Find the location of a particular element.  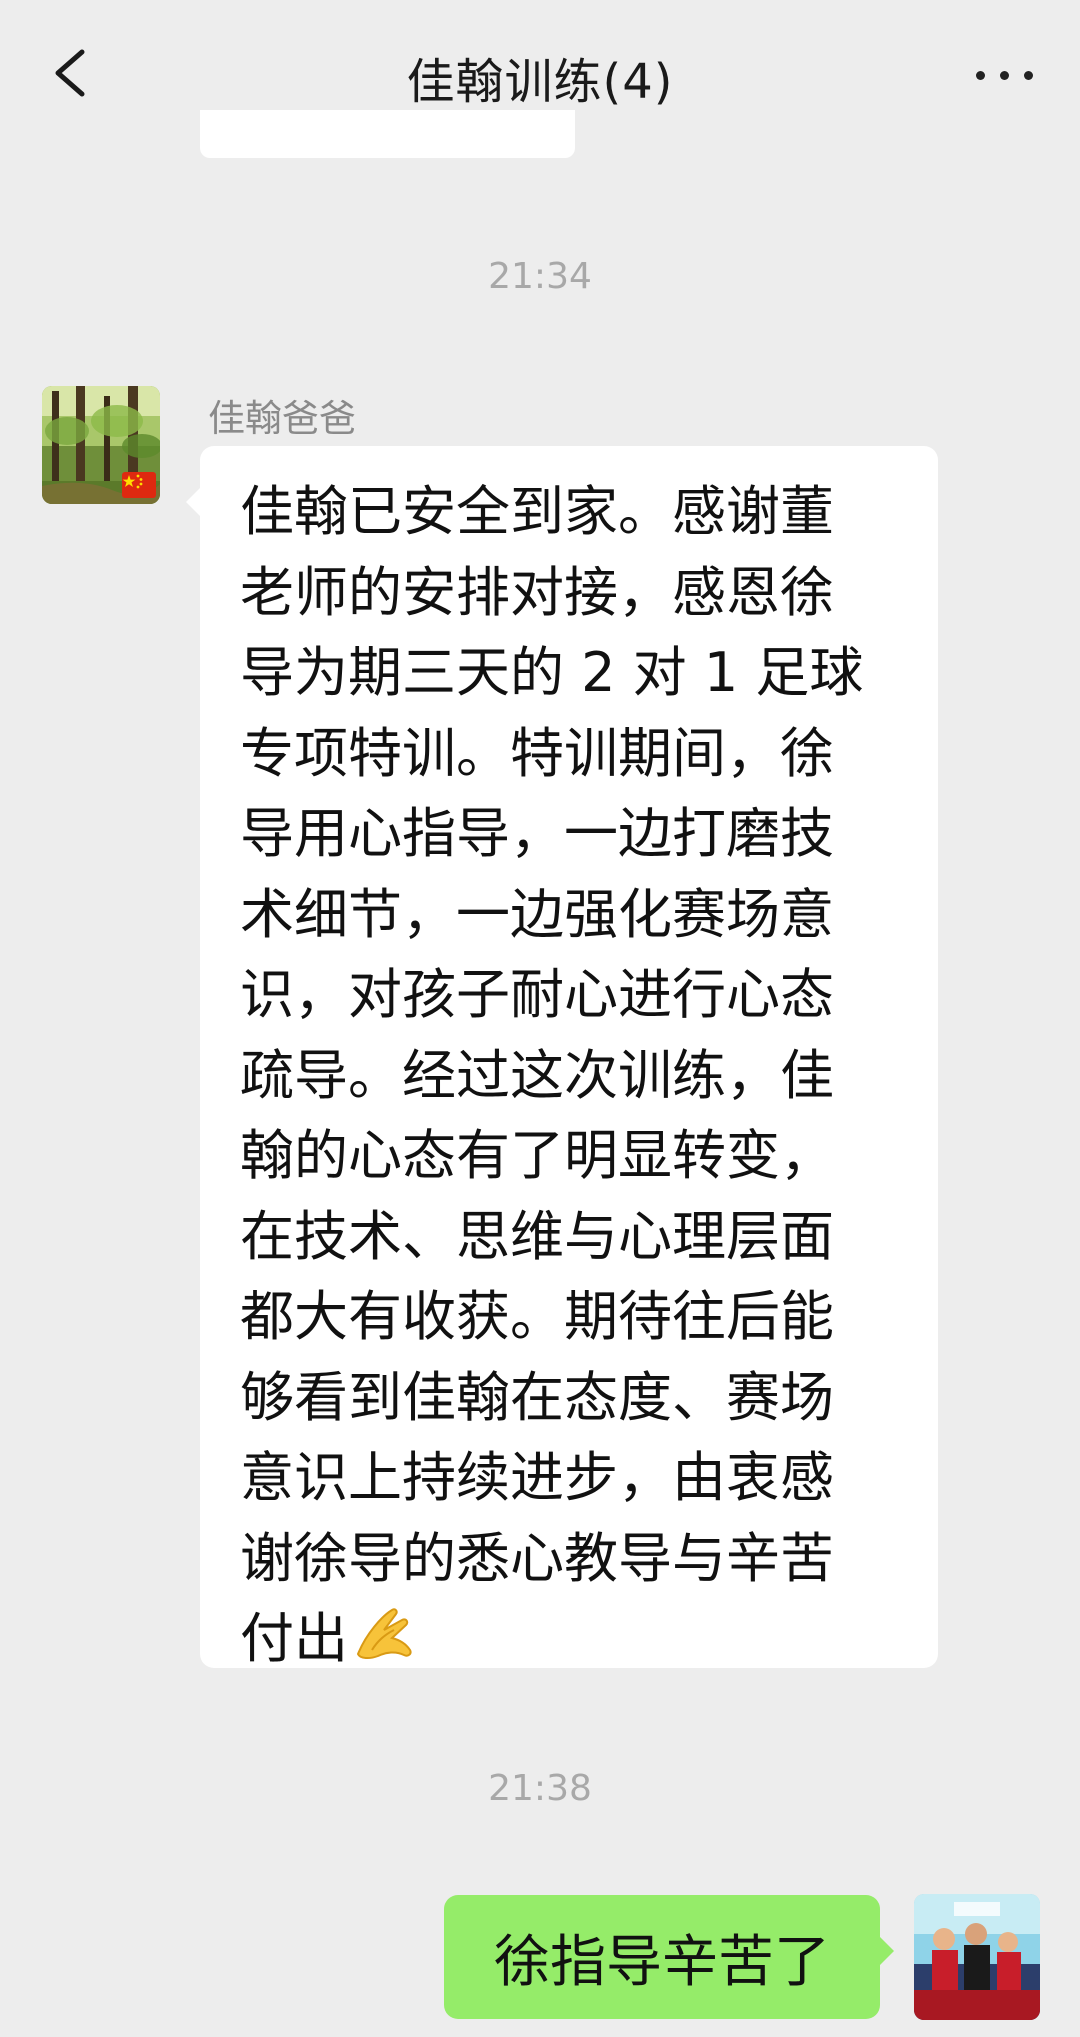

outgoing-message-bubble: 徐指导辛苦了 is located at coordinates (669, 1957).